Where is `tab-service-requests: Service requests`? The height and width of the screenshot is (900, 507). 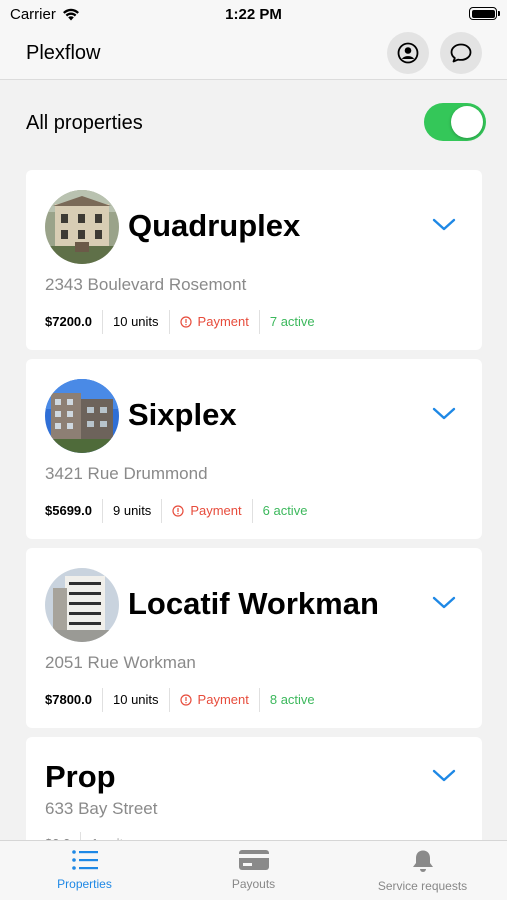
tab-service-requests: Service requests is located at coordinates (422, 870).